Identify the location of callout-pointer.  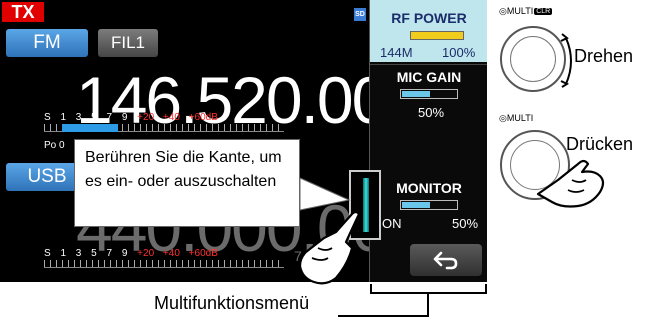
(325, 194).